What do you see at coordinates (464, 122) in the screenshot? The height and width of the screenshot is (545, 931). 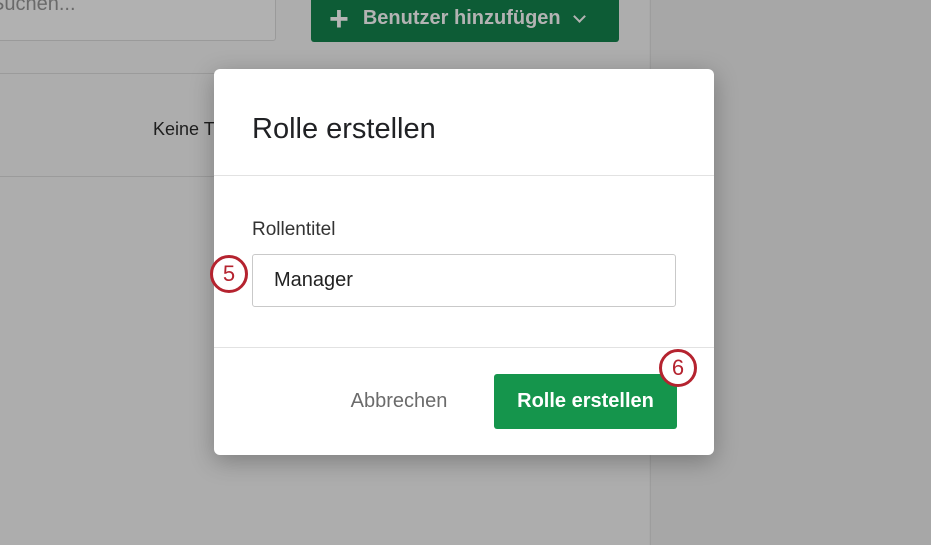 I see `dialog-header: Rolle erstellen` at bounding box center [464, 122].